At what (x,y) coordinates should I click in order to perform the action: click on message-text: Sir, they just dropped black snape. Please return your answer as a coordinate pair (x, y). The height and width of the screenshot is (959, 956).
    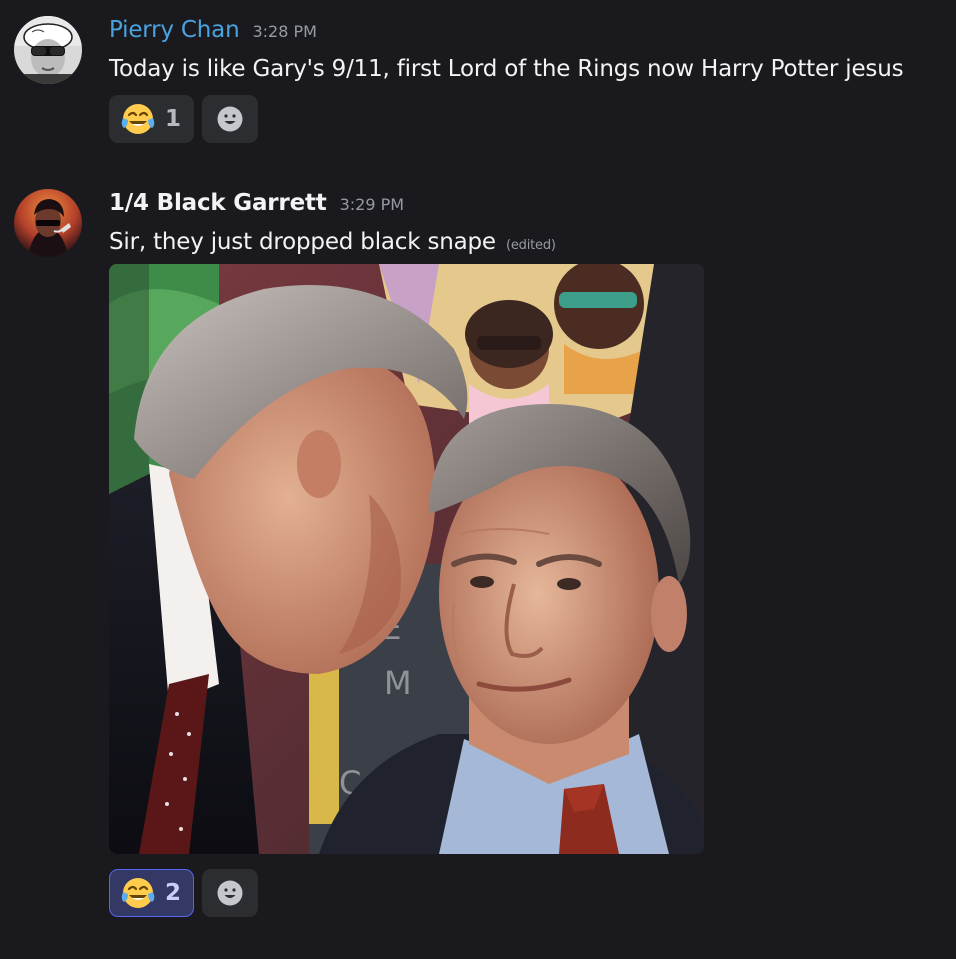
    Looking at the image, I should click on (302, 242).